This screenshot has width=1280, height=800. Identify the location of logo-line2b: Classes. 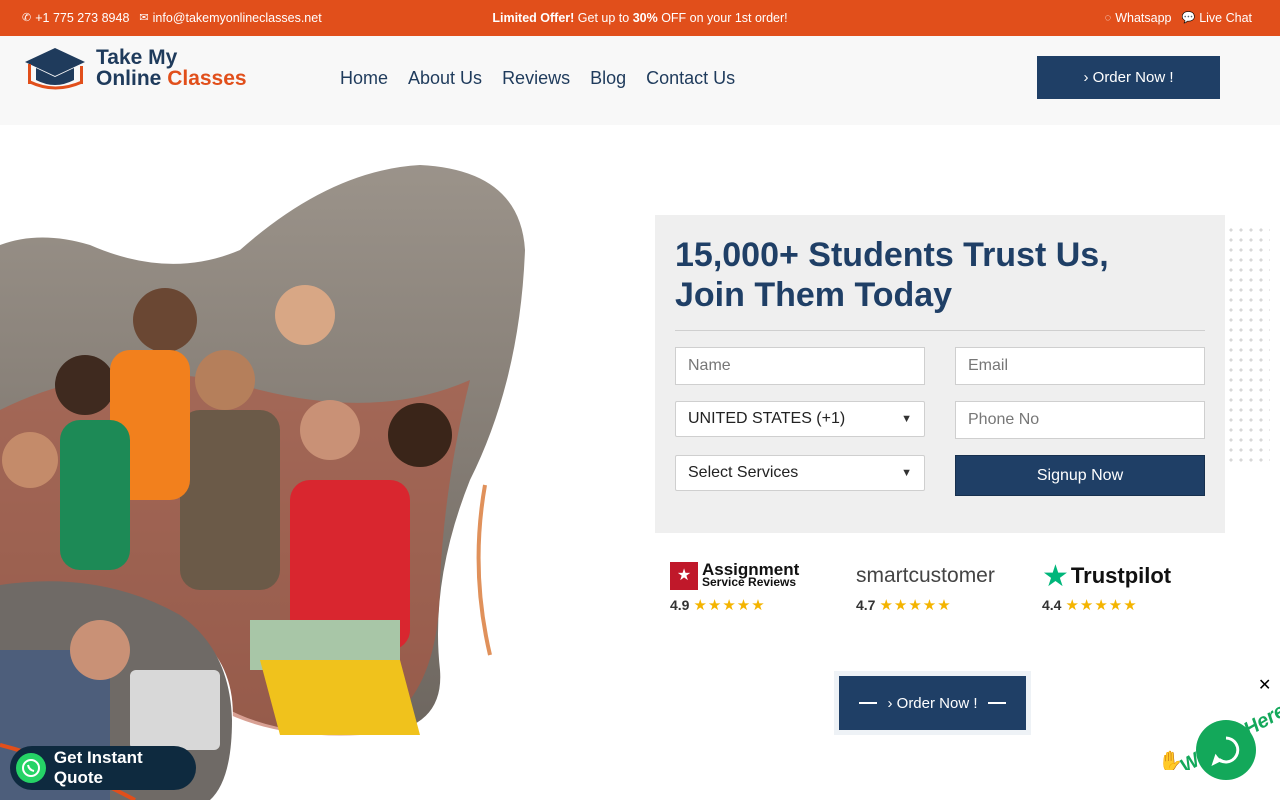
(207, 78).